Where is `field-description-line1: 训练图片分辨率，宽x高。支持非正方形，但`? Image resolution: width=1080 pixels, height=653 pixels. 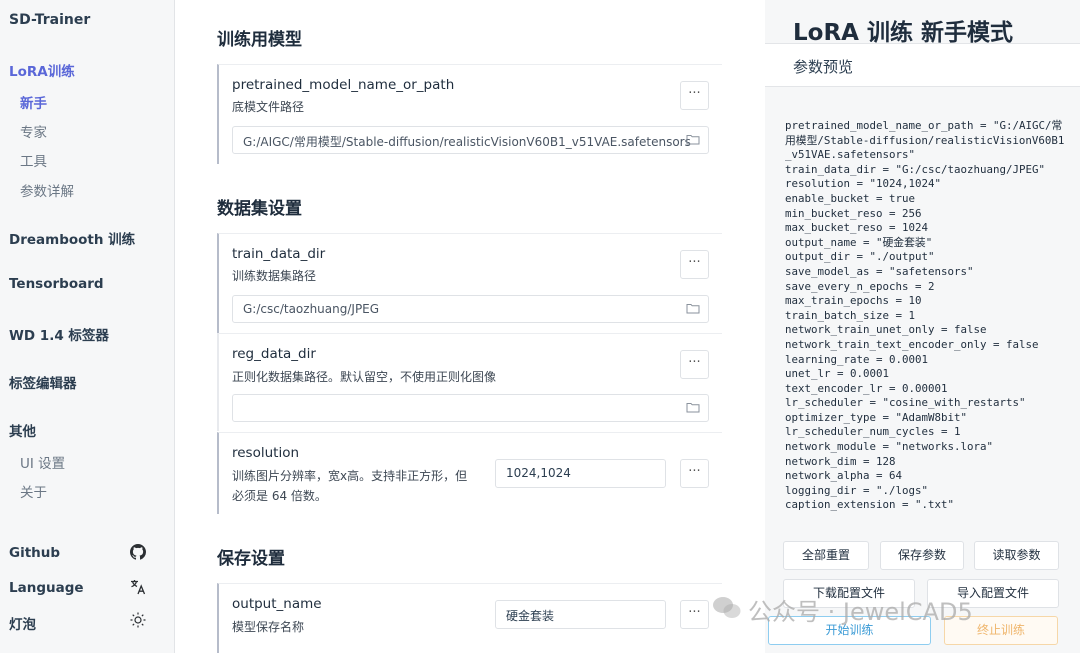 field-description-line1: 训练图片分辨率，宽x高。支持非正方形，但 is located at coordinates (350, 476).